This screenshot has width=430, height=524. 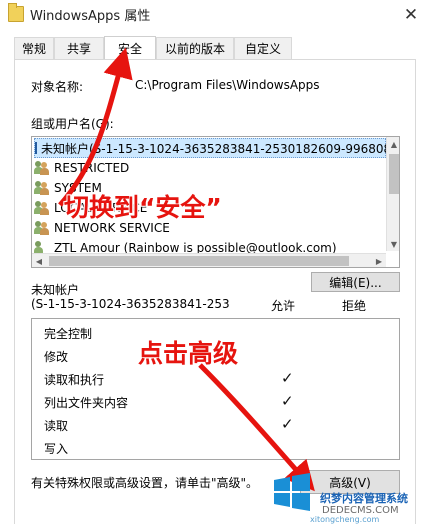 What do you see at coordinates (364, 498) in the screenshot?
I see `watermark-name: 织梦内容管理系统` at bounding box center [364, 498].